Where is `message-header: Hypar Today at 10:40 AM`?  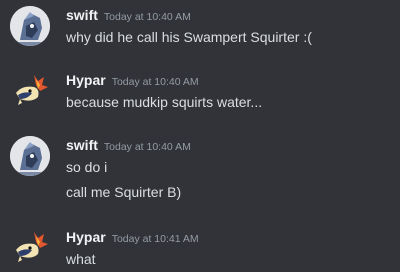 message-header: Hypar Today at 10:40 AM is located at coordinates (132, 81).